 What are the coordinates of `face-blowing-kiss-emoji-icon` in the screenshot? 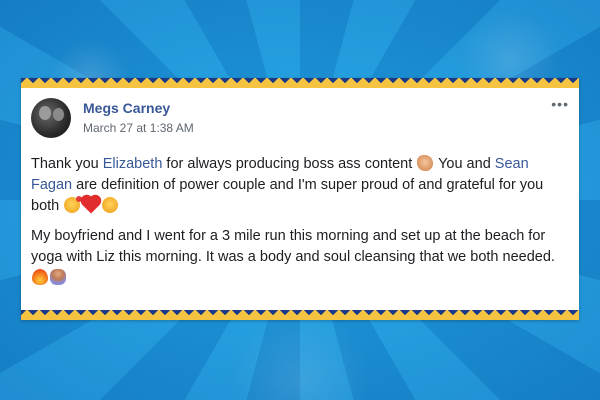 It's located at (110, 205).